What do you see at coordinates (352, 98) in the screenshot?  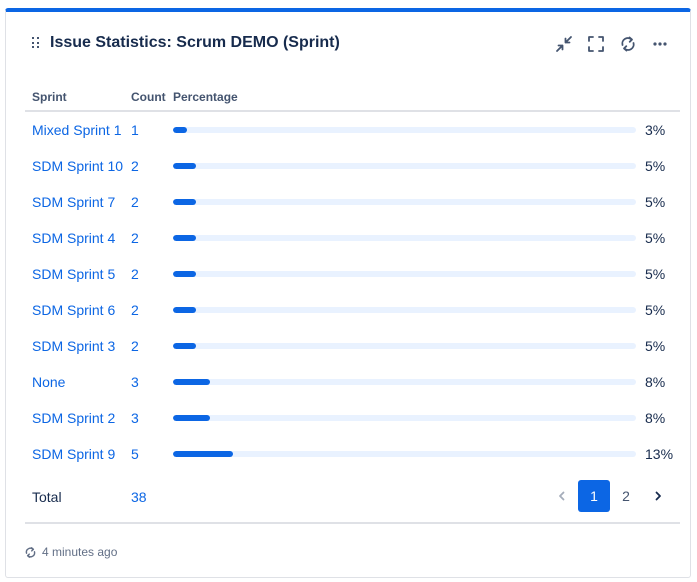 I see `table-header: Sprint Count Percentage` at bounding box center [352, 98].